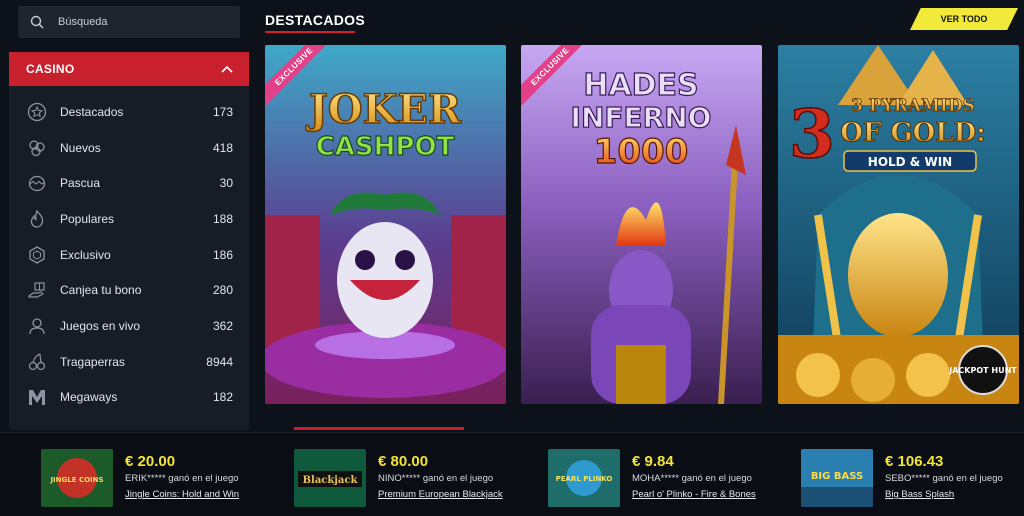 This screenshot has height=516, width=1024. Describe the element at coordinates (944, 478) in the screenshot. I see `winner-user: SEBO***** ganó en el juego` at that location.